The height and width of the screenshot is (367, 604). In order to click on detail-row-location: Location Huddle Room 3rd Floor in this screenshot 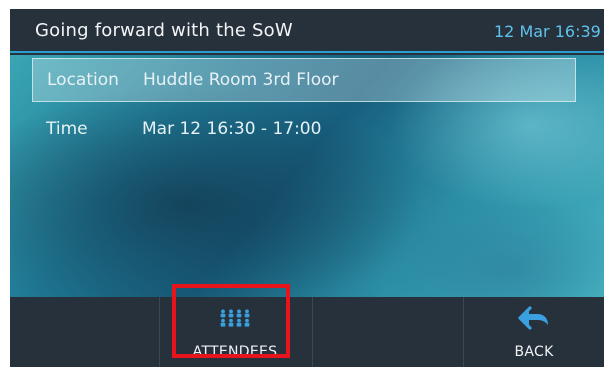, I will do `click(304, 80)`.